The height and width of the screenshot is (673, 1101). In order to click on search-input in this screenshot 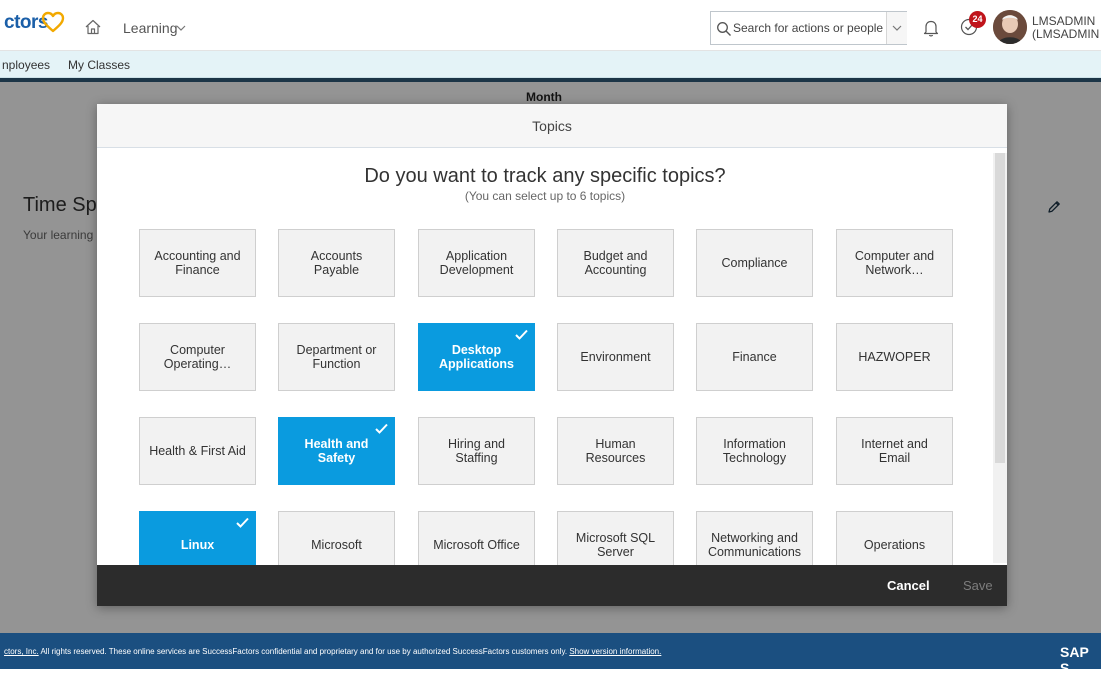, I will do `click(808, 28)`.